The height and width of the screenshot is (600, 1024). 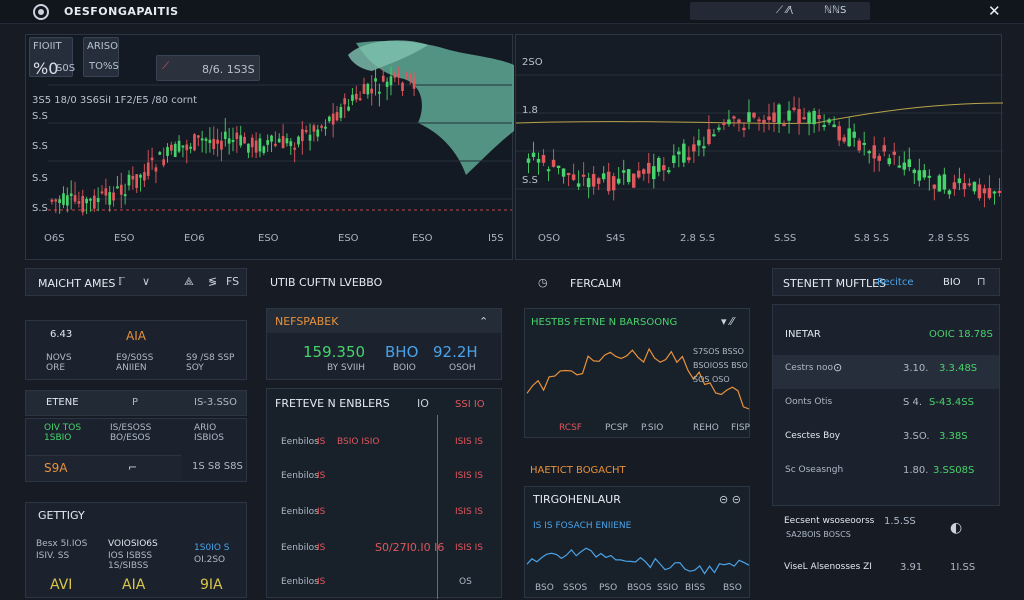 What do you see at coordinates (209, 433) in the screenshot?
I see `market-cell: ARIO ISBIOS` at bounding box center [209, 433].